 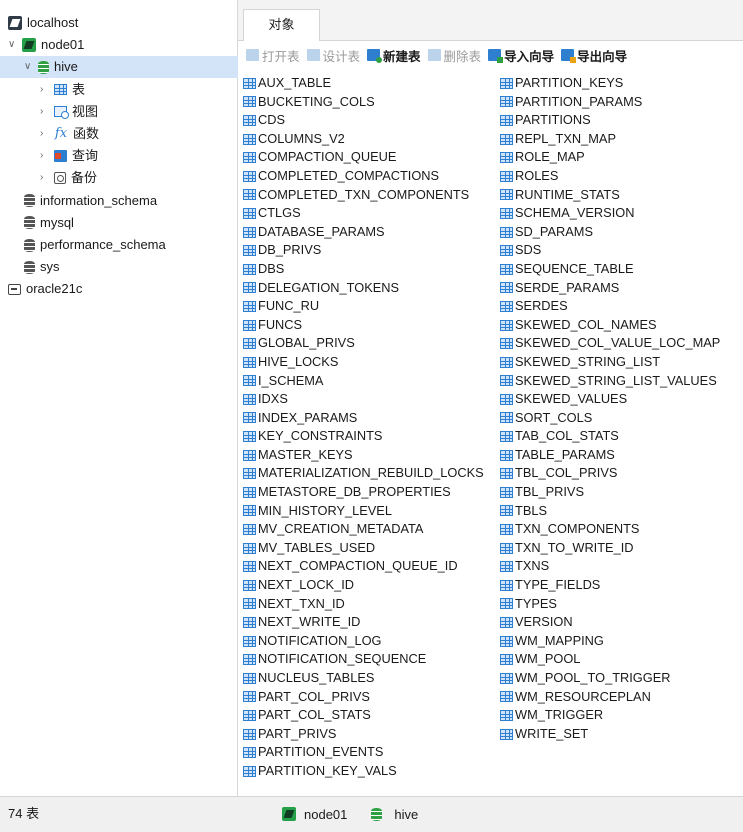 I want to click on table-item: I_SCHEMA, so click(x=363, y=381).